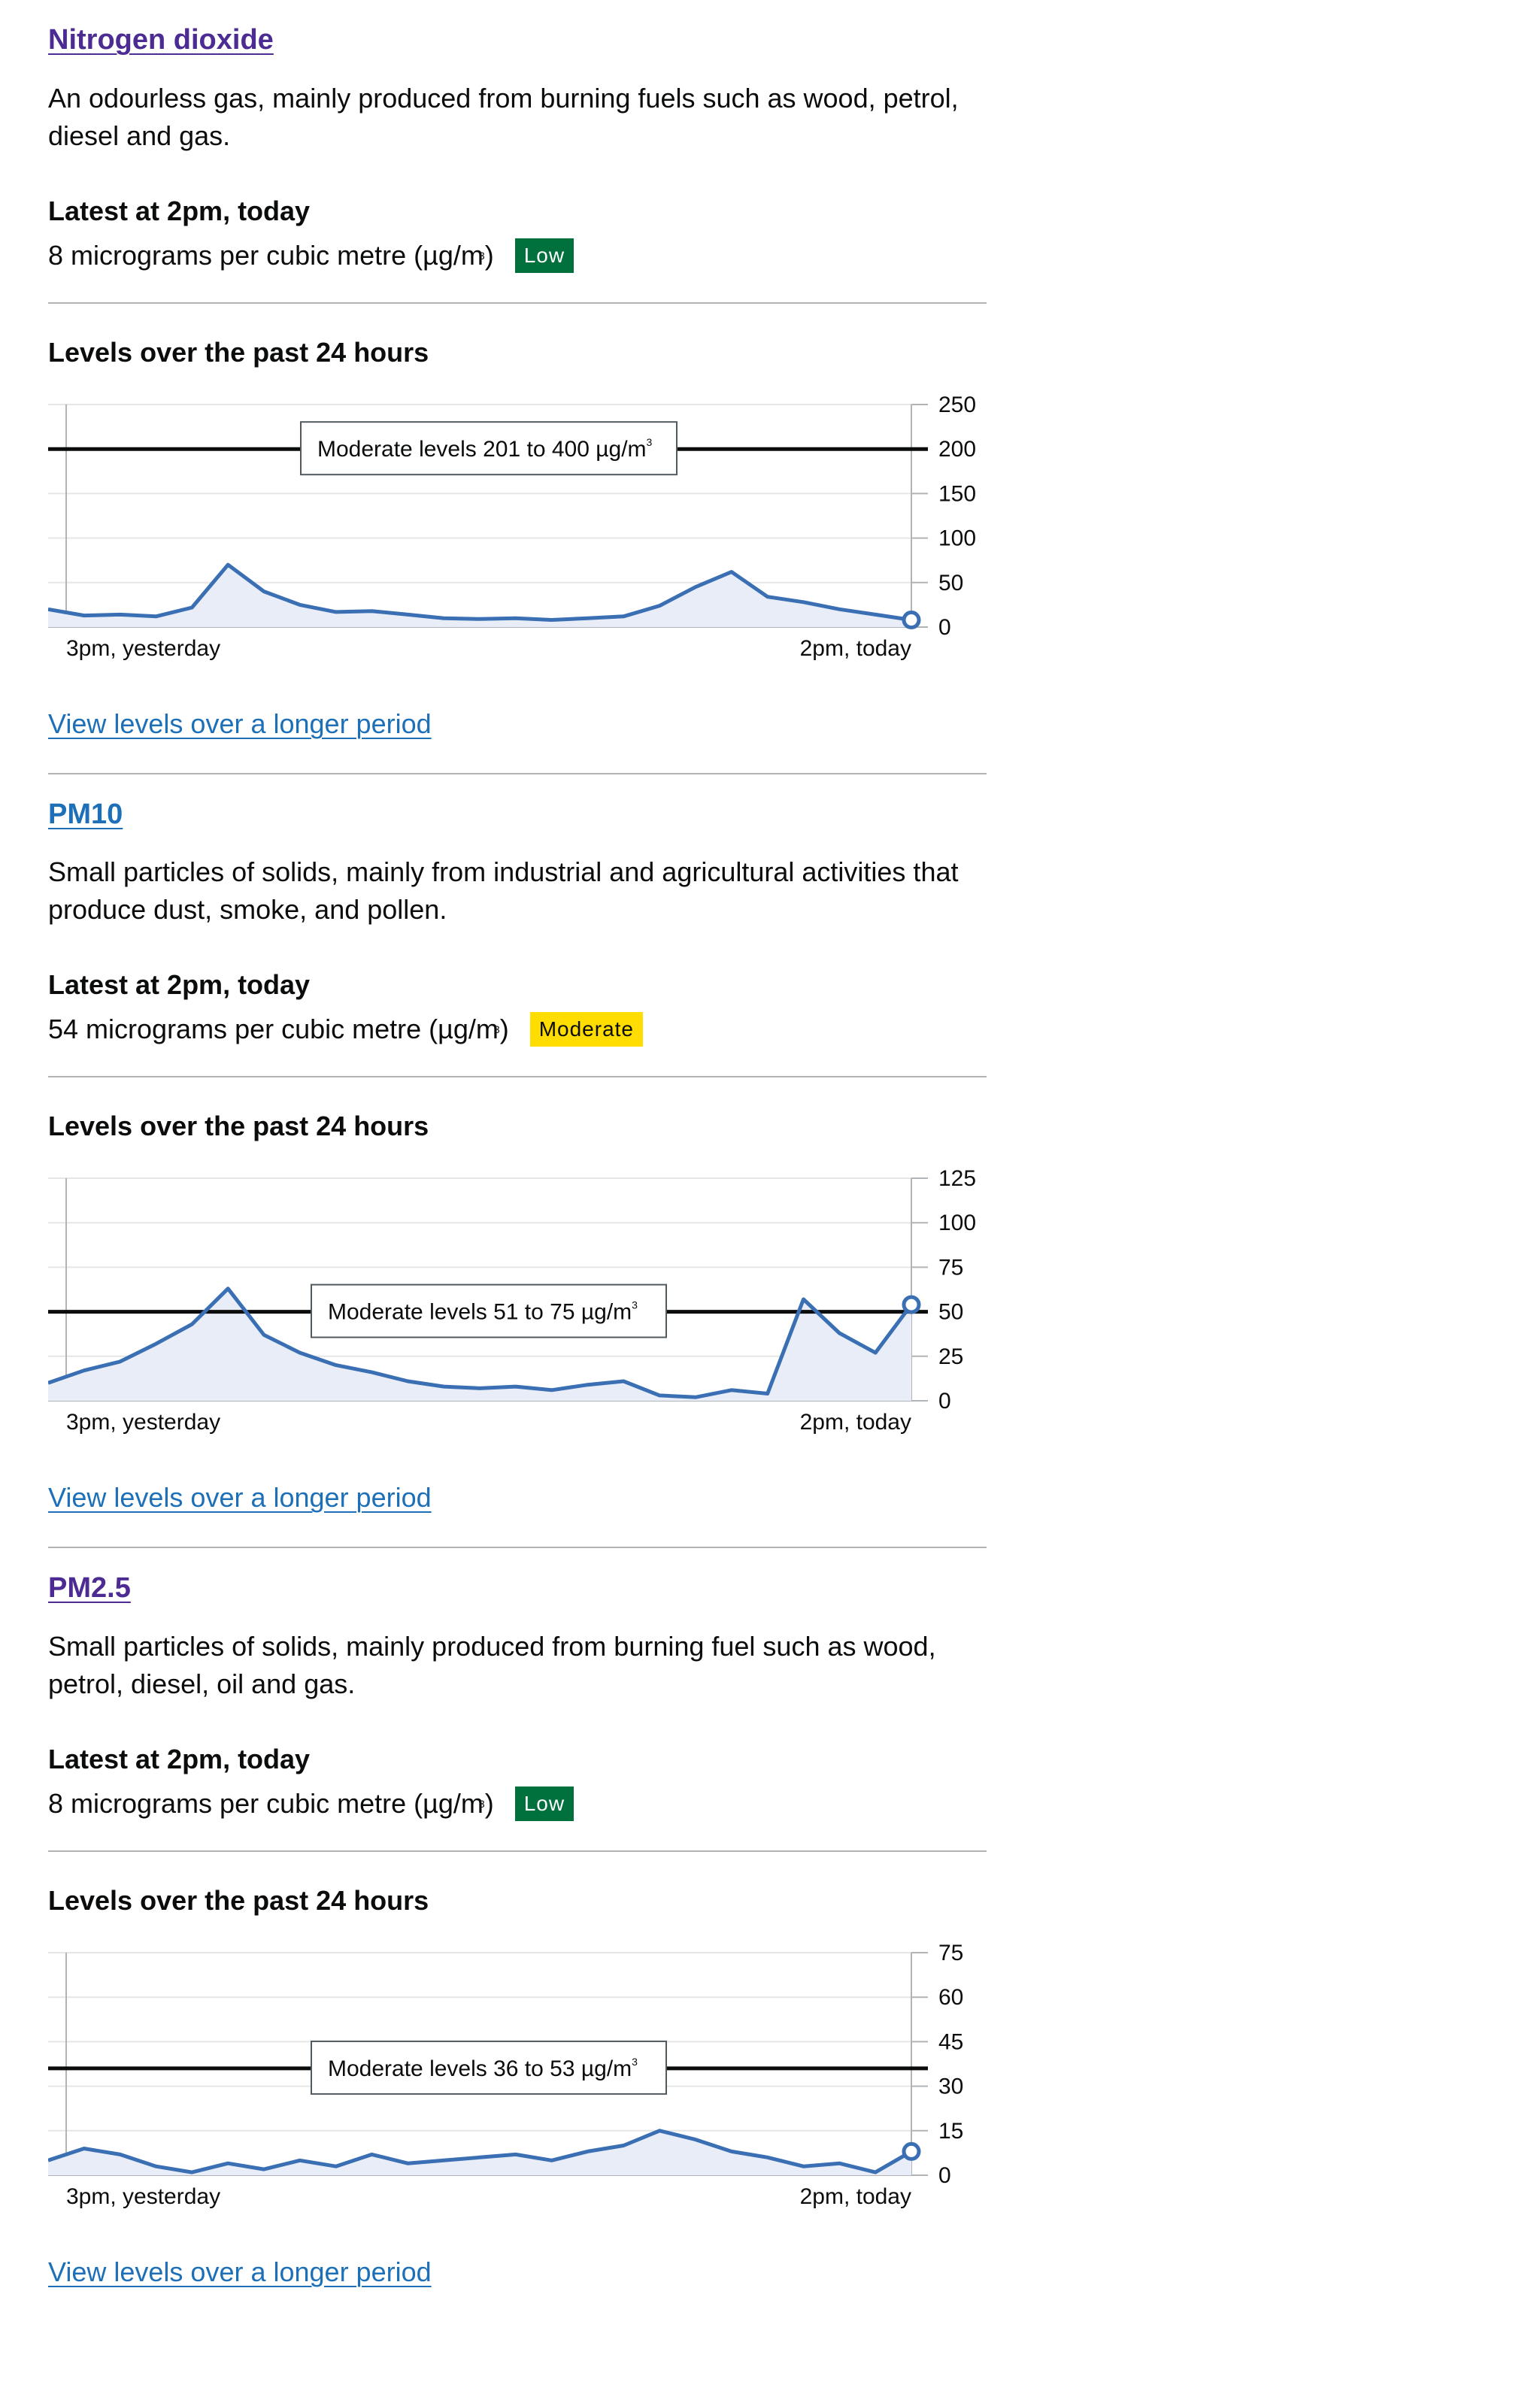  Describe the element at coordinates (586, 1030) in the screenshot. I see `status-badge: Moderate` at that location.